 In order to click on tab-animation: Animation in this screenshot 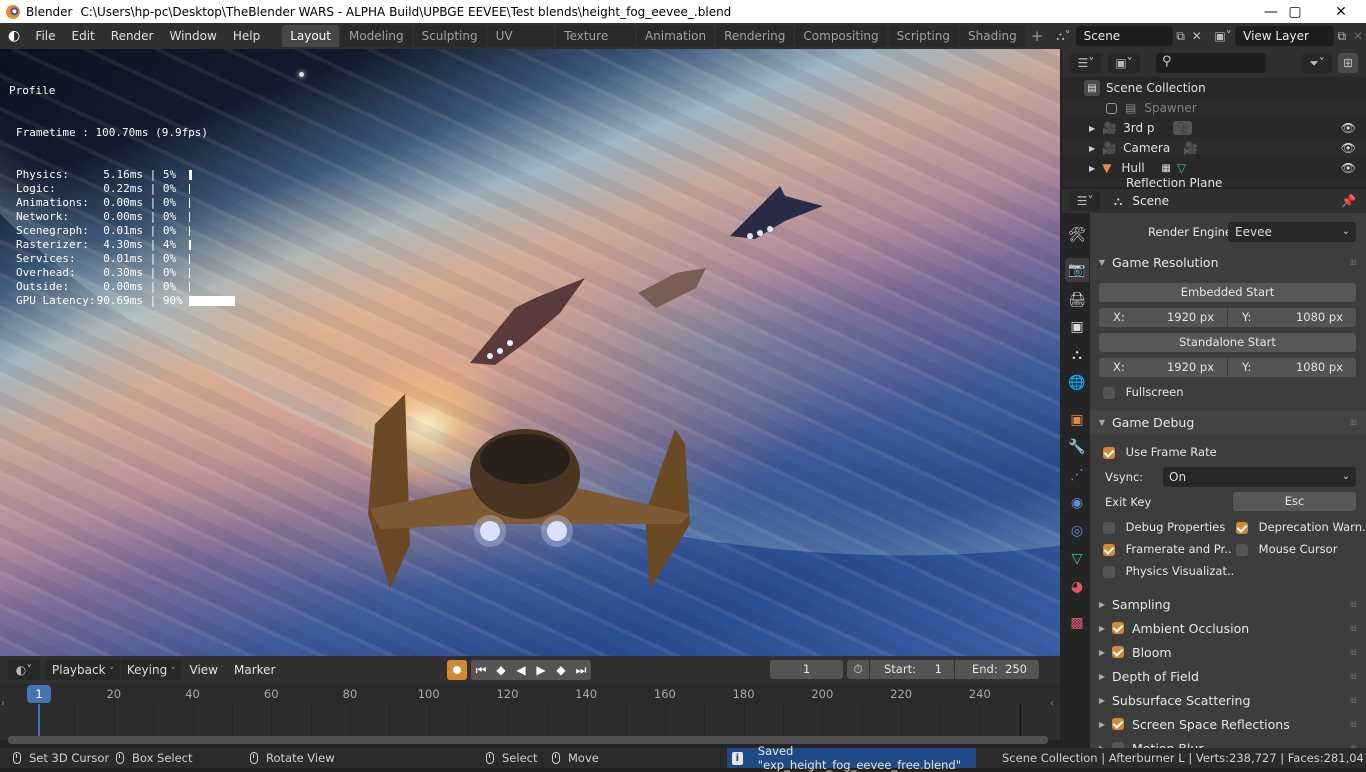, I will do `click(675, 36)`.